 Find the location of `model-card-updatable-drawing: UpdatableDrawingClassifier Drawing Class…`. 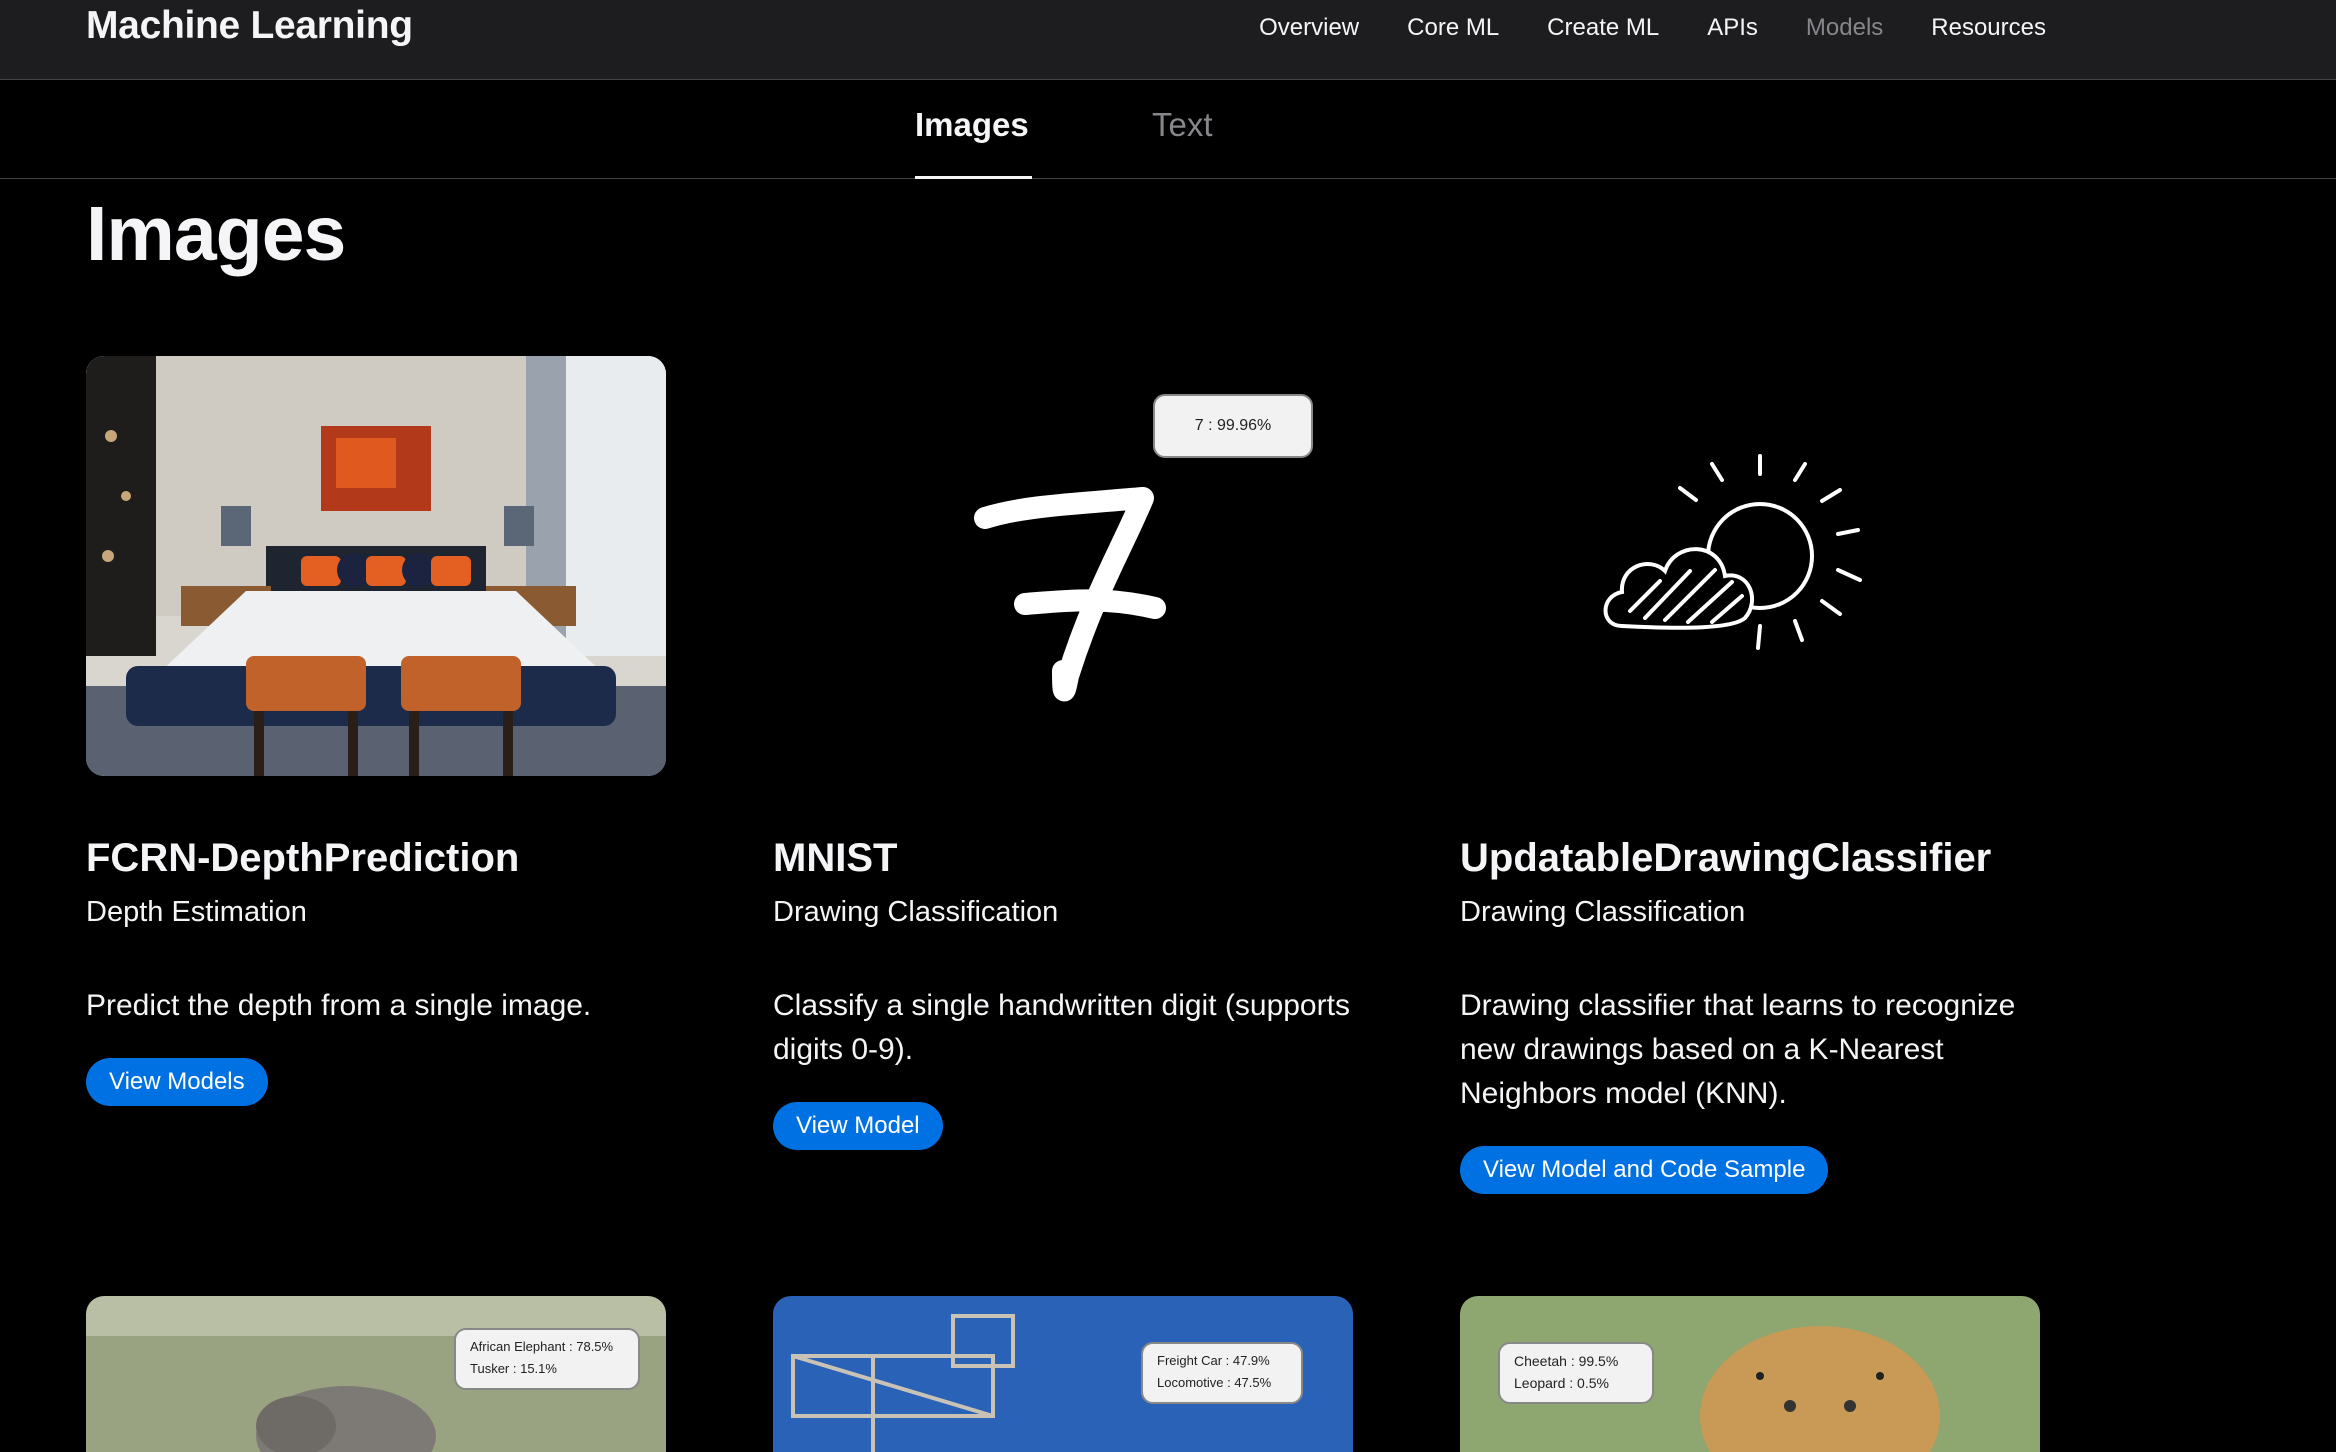

model-card-updatable-drawing: UpdatableDrawingClassifier Drawing Class… is located at coordinates (1760, 776).